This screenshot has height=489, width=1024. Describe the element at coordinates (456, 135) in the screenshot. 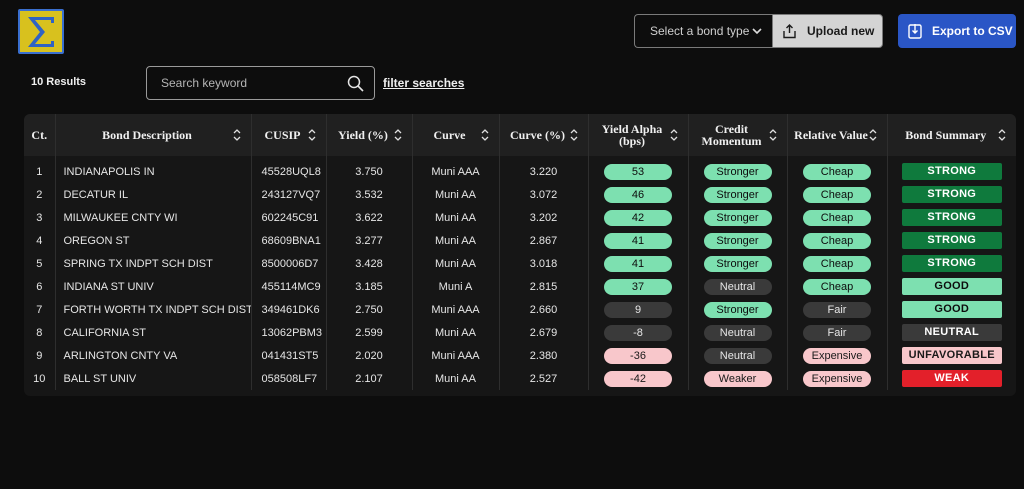

I see `column-header-curve: Curve` at that location.